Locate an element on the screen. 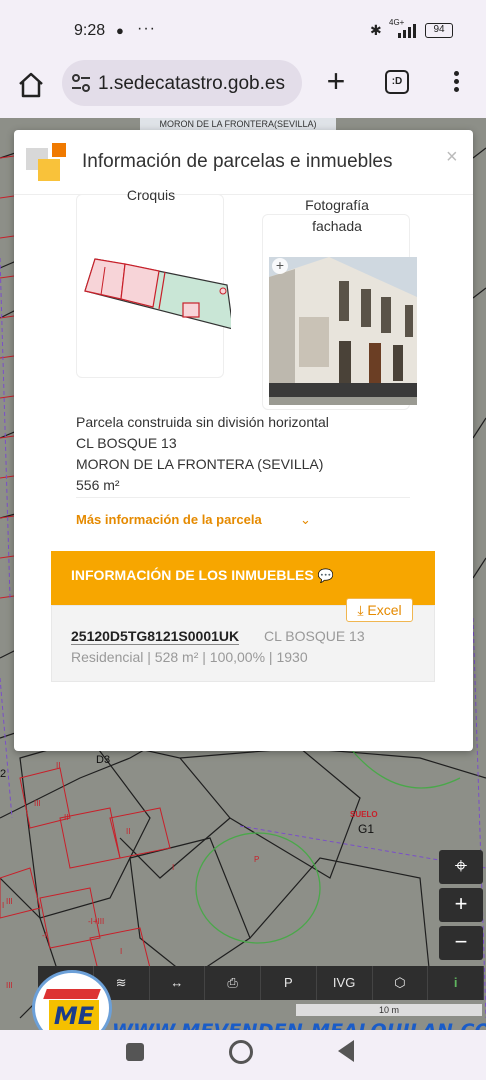 This screenshot has width=486, height=1080. browser-toolbar: 1.sedecatastro.gob.es + :D is located at coordinates (243, 89).